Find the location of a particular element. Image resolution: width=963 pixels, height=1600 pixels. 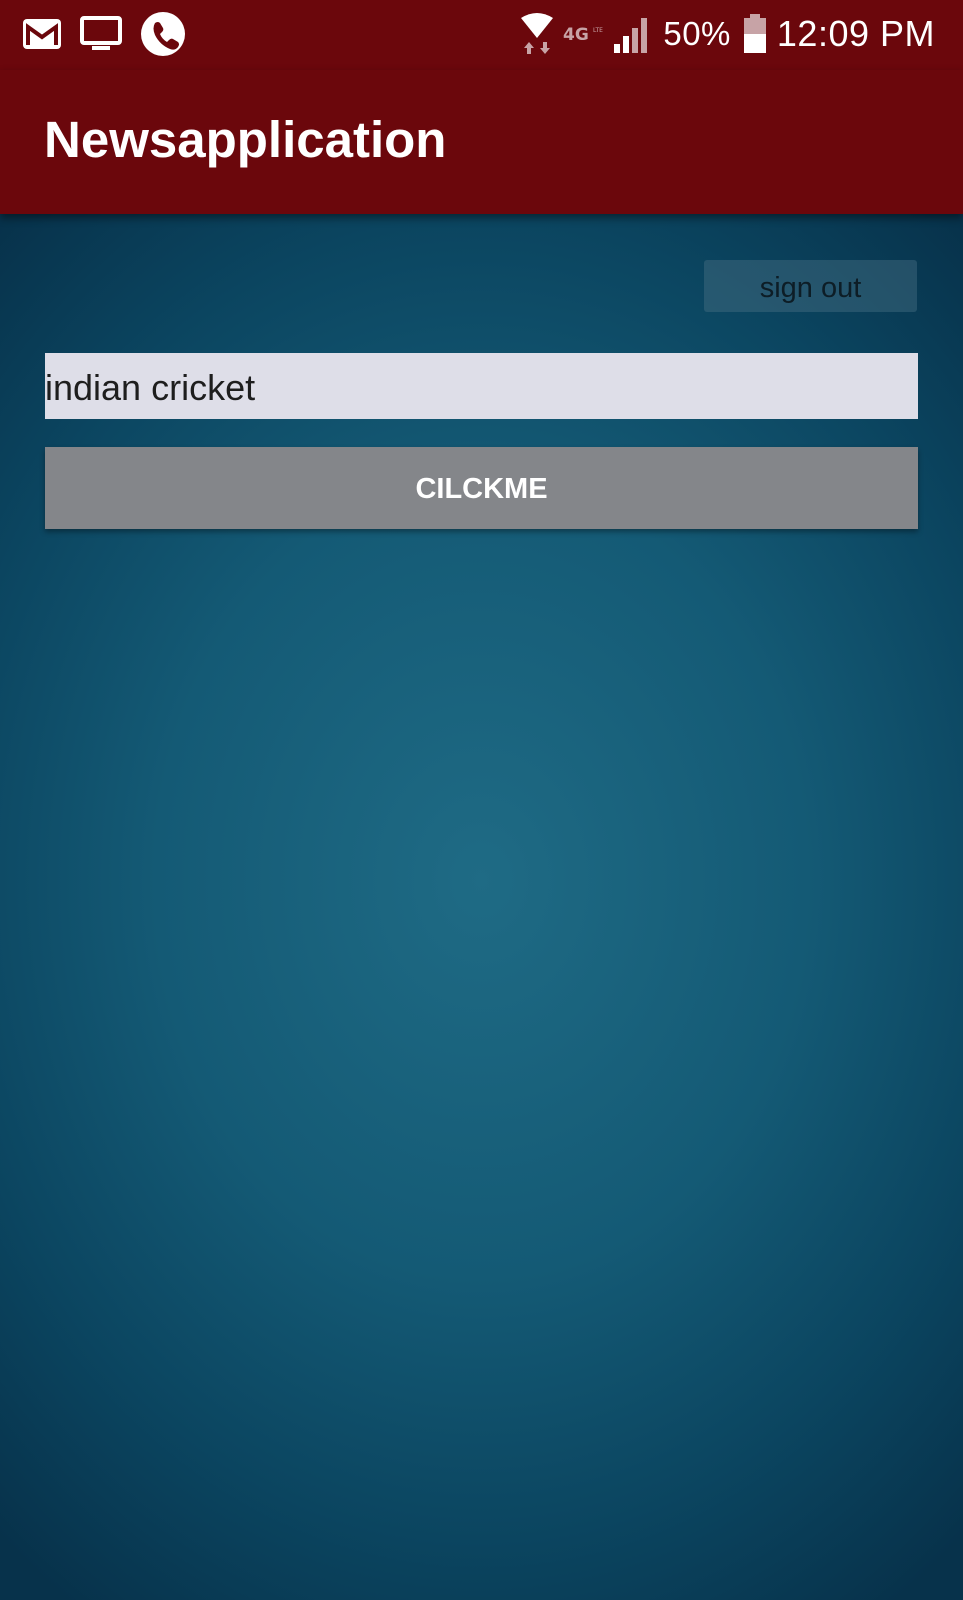

svg-text: 4G is located at coordinates (576, 34).